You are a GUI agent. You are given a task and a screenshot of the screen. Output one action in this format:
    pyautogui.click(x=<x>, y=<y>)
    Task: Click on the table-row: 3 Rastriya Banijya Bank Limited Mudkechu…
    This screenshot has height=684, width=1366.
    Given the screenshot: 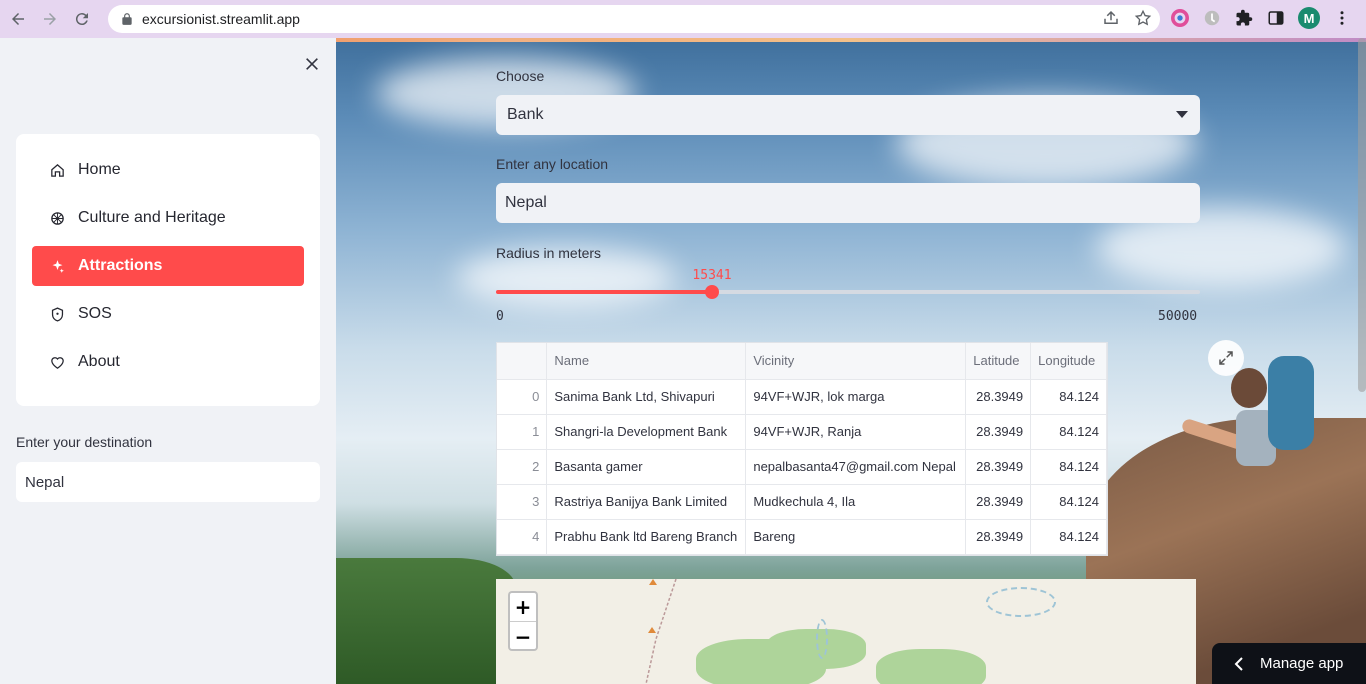 What is the action you would take?
    pyautogui.click(x=802, y=502)
    